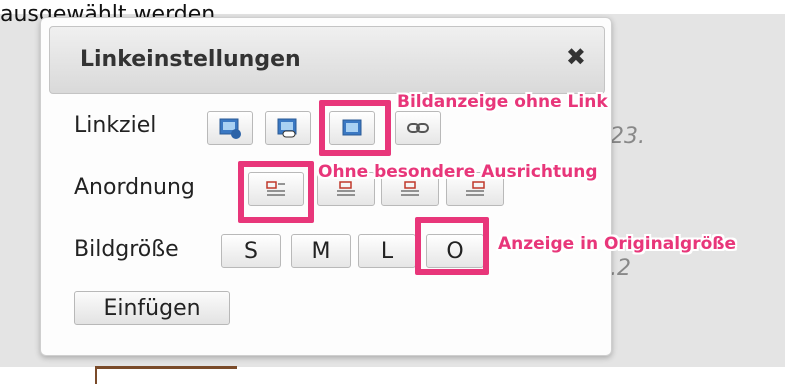  Describe the element at coordinates (115, 125) in the screenshot. I see `linkziel-label: Linkziel` at that location.